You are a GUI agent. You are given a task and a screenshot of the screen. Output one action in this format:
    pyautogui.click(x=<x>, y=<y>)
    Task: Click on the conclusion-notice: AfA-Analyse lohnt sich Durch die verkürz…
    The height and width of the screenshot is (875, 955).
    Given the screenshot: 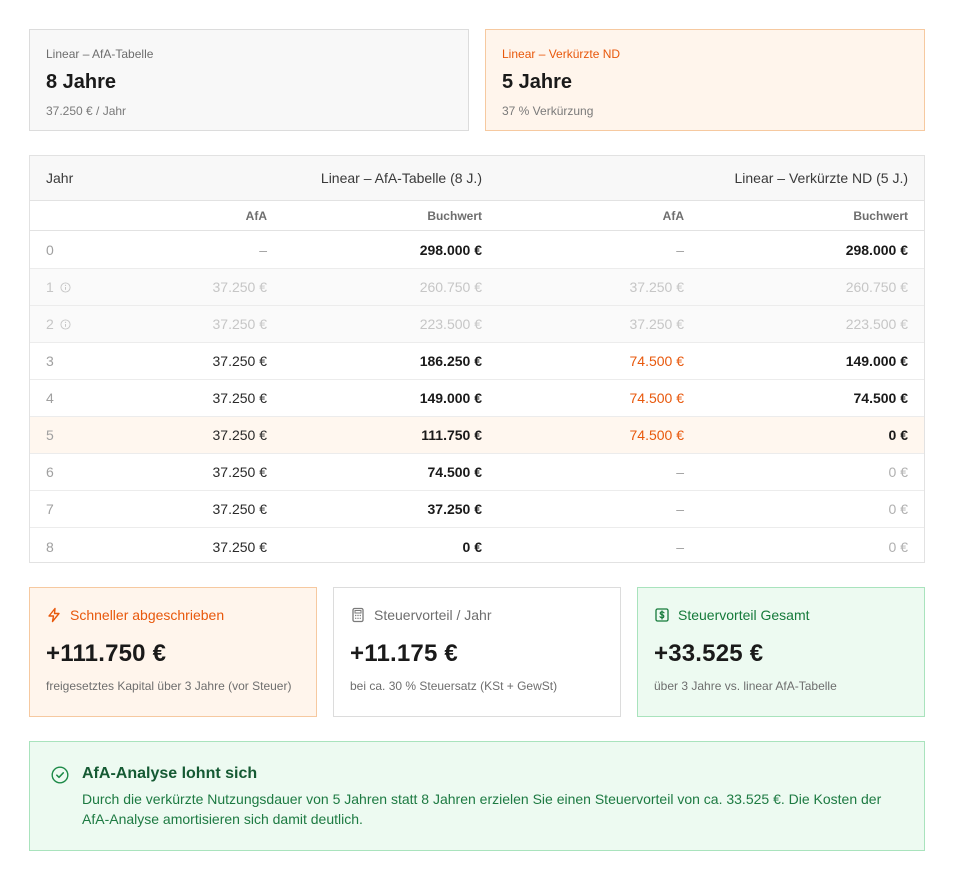 What is the action you would take?
    pyautogui.click(x=477, y=796)
    